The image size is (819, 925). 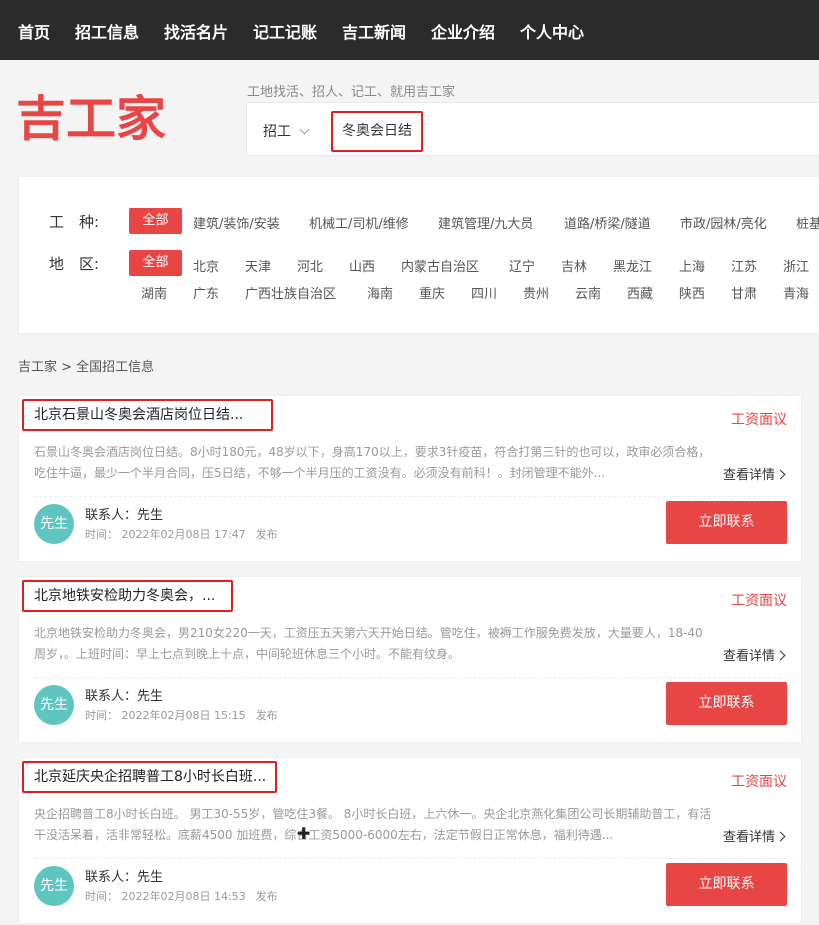 What do you see at coordinates (409, 30) in the screenshot?
I see `top-nav: 首页 招工信息 找活名片 记工记账 吉工新闻 企业介绍 个人中心` at bounding box center [409, 30].